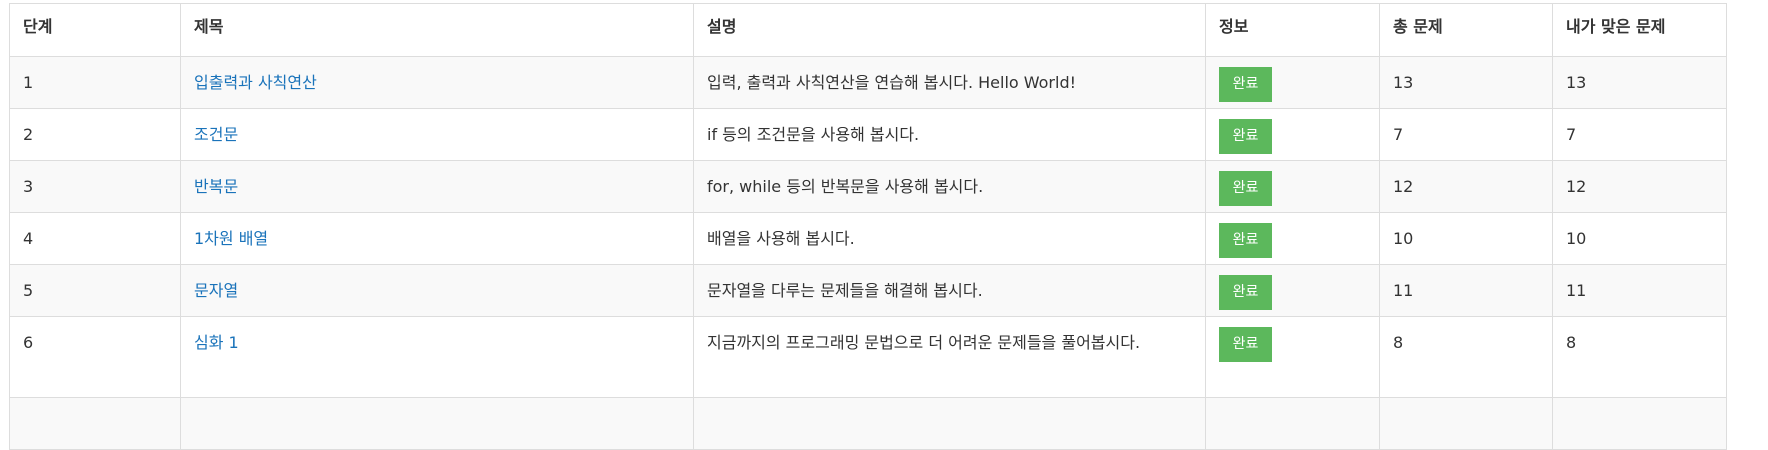 This screenshot has height=450, width=1768. I want to click on solved-cell: 13, so click(1639, 82).